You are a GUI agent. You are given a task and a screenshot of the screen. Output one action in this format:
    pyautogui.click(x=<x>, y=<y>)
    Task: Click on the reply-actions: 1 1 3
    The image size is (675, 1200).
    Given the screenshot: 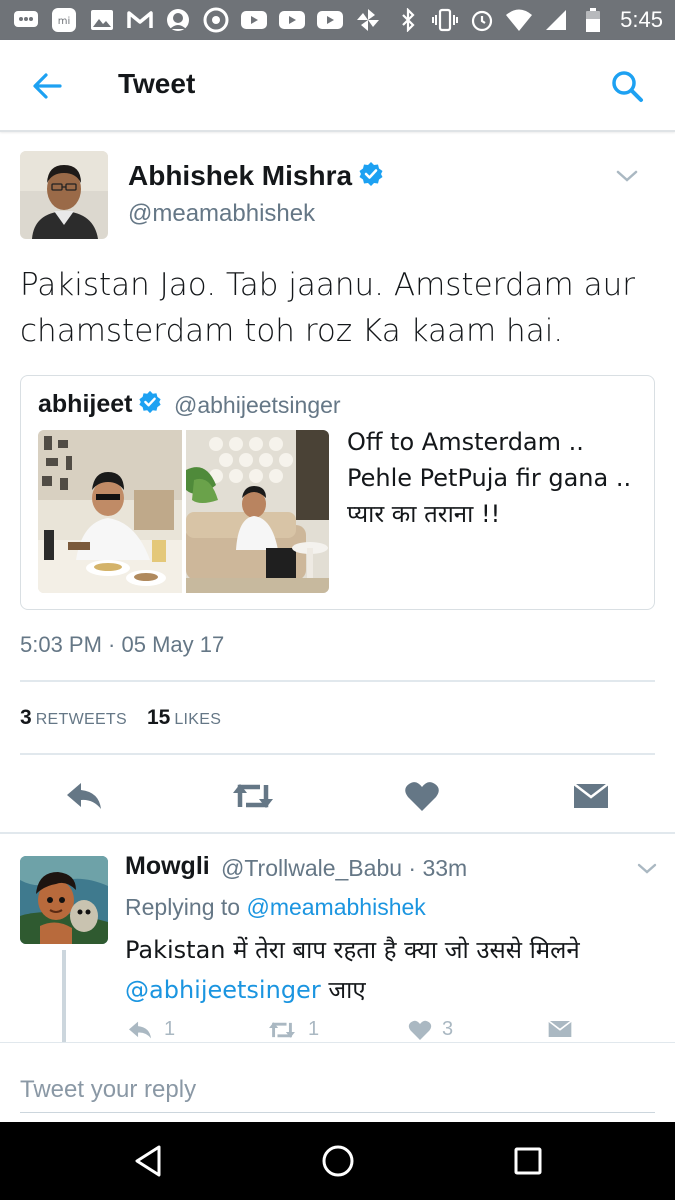 What is the action you would take?
    pyautogui.click(x=337, y=1031)
    